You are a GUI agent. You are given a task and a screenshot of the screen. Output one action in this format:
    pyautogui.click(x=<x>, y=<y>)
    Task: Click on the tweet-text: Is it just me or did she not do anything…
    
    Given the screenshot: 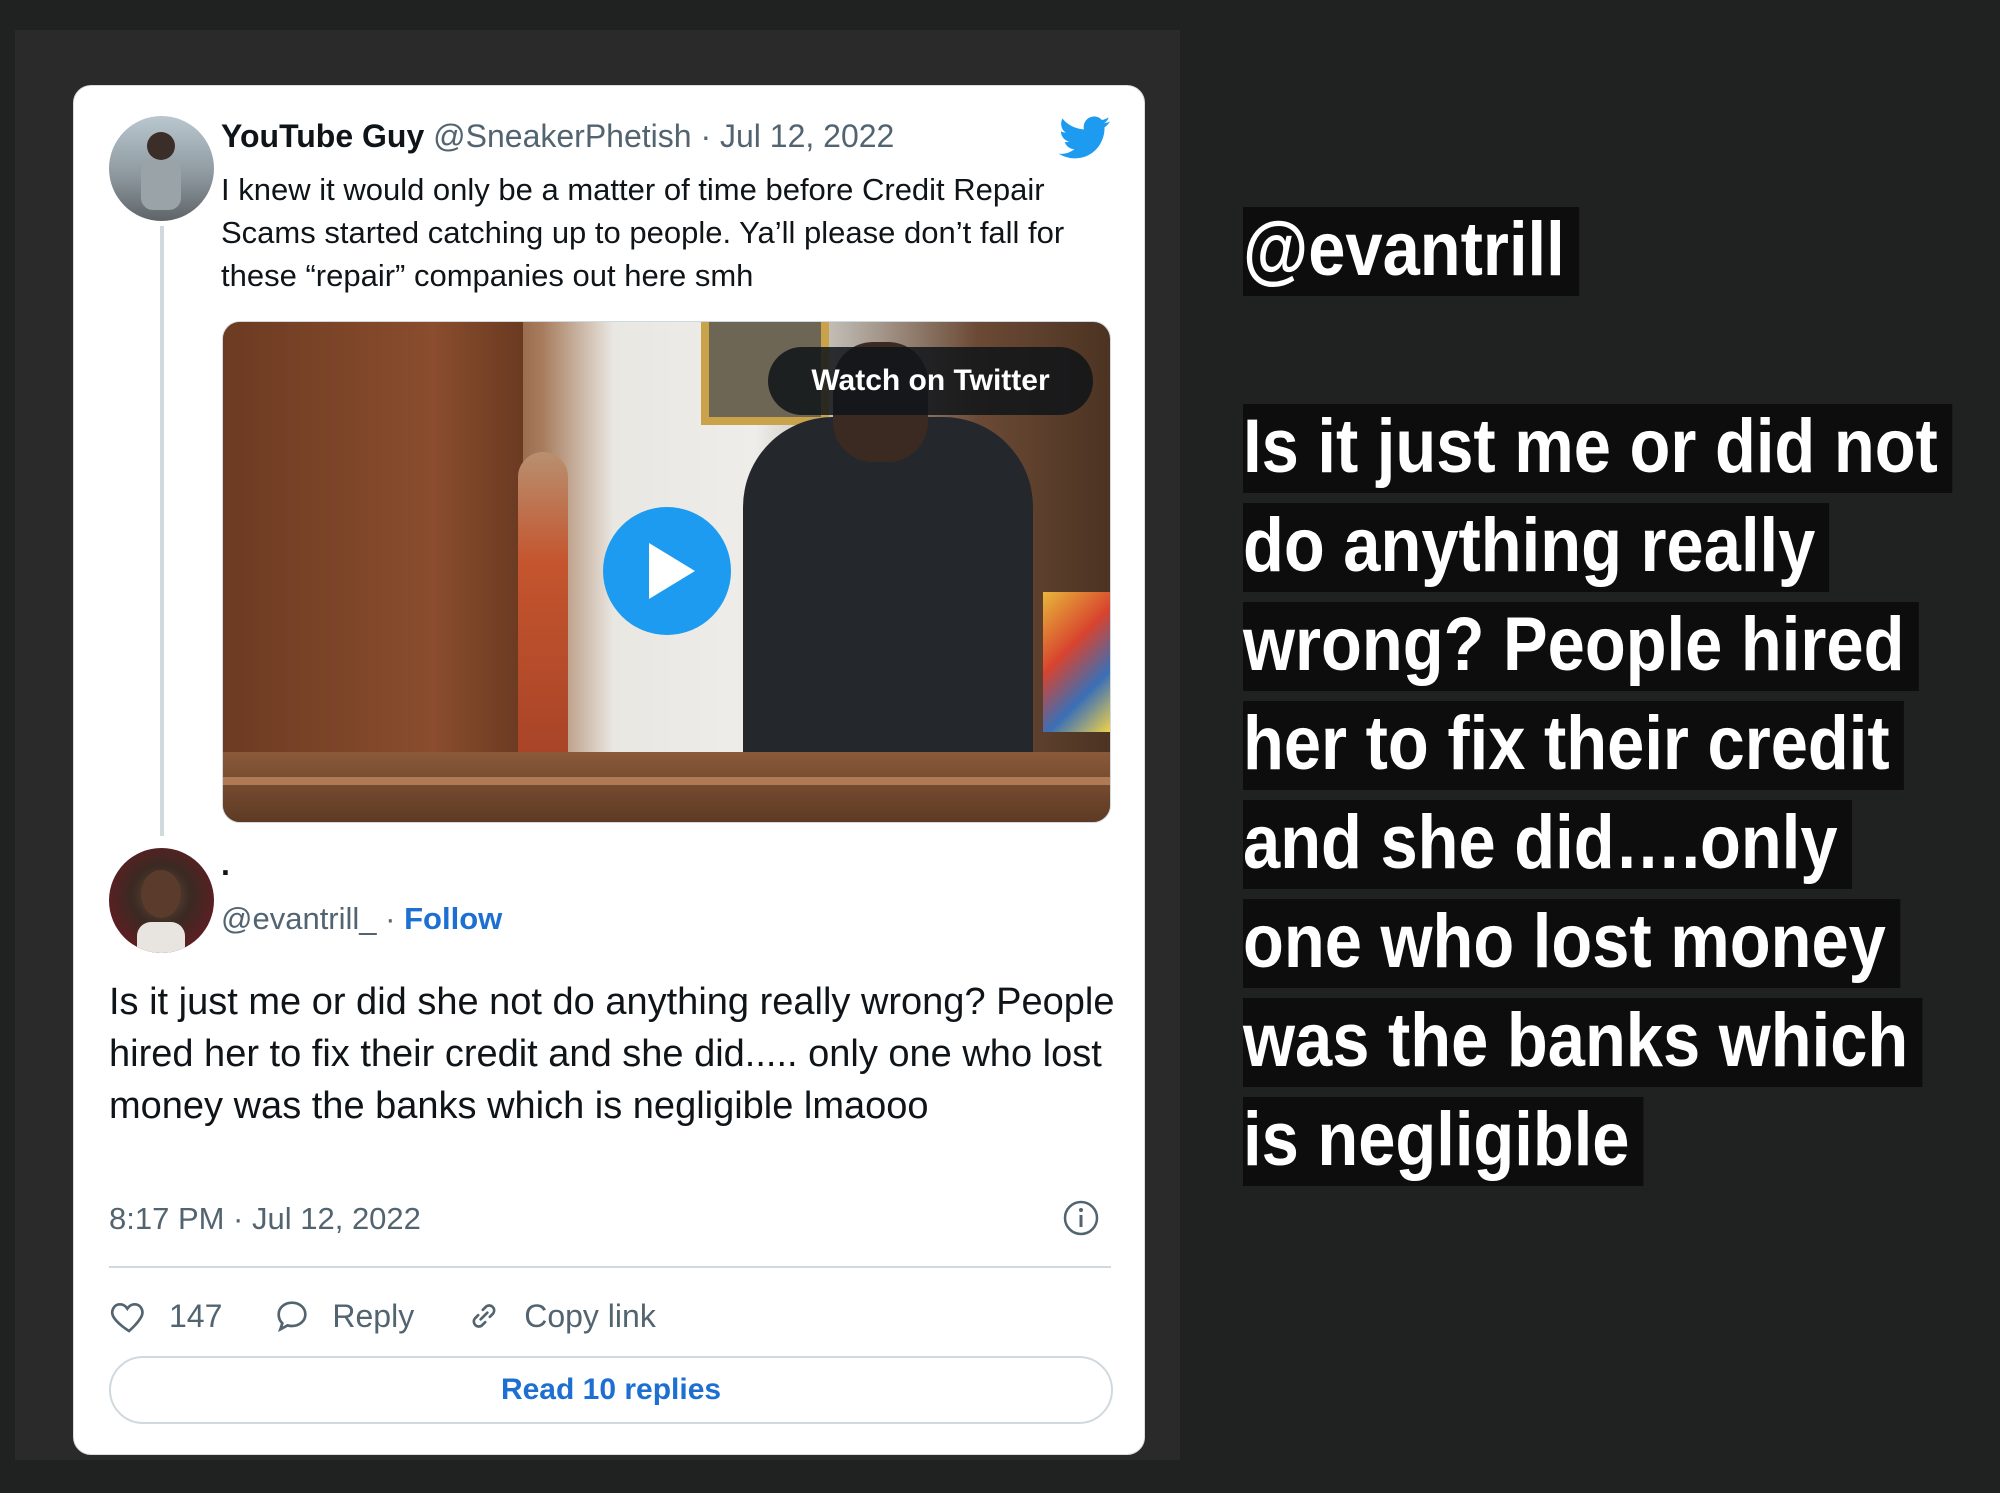 What is the action you would take?
    pyautogui.click(x=612, y=1054)
    